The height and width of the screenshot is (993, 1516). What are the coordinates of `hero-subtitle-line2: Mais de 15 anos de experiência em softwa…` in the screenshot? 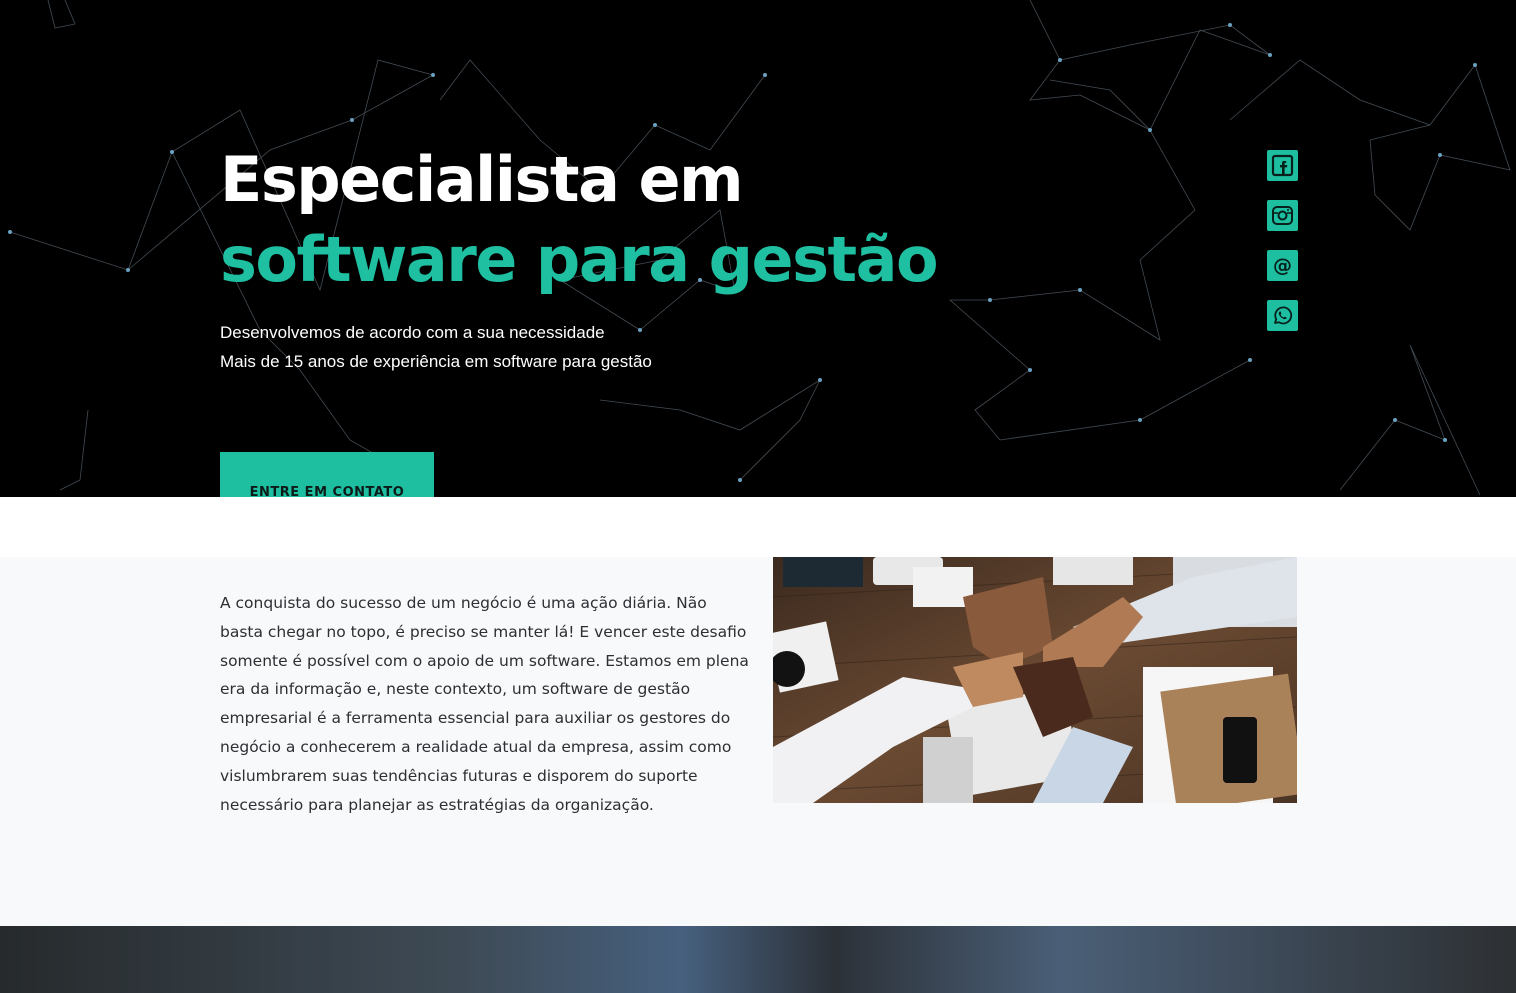 It's located at (436, 361).